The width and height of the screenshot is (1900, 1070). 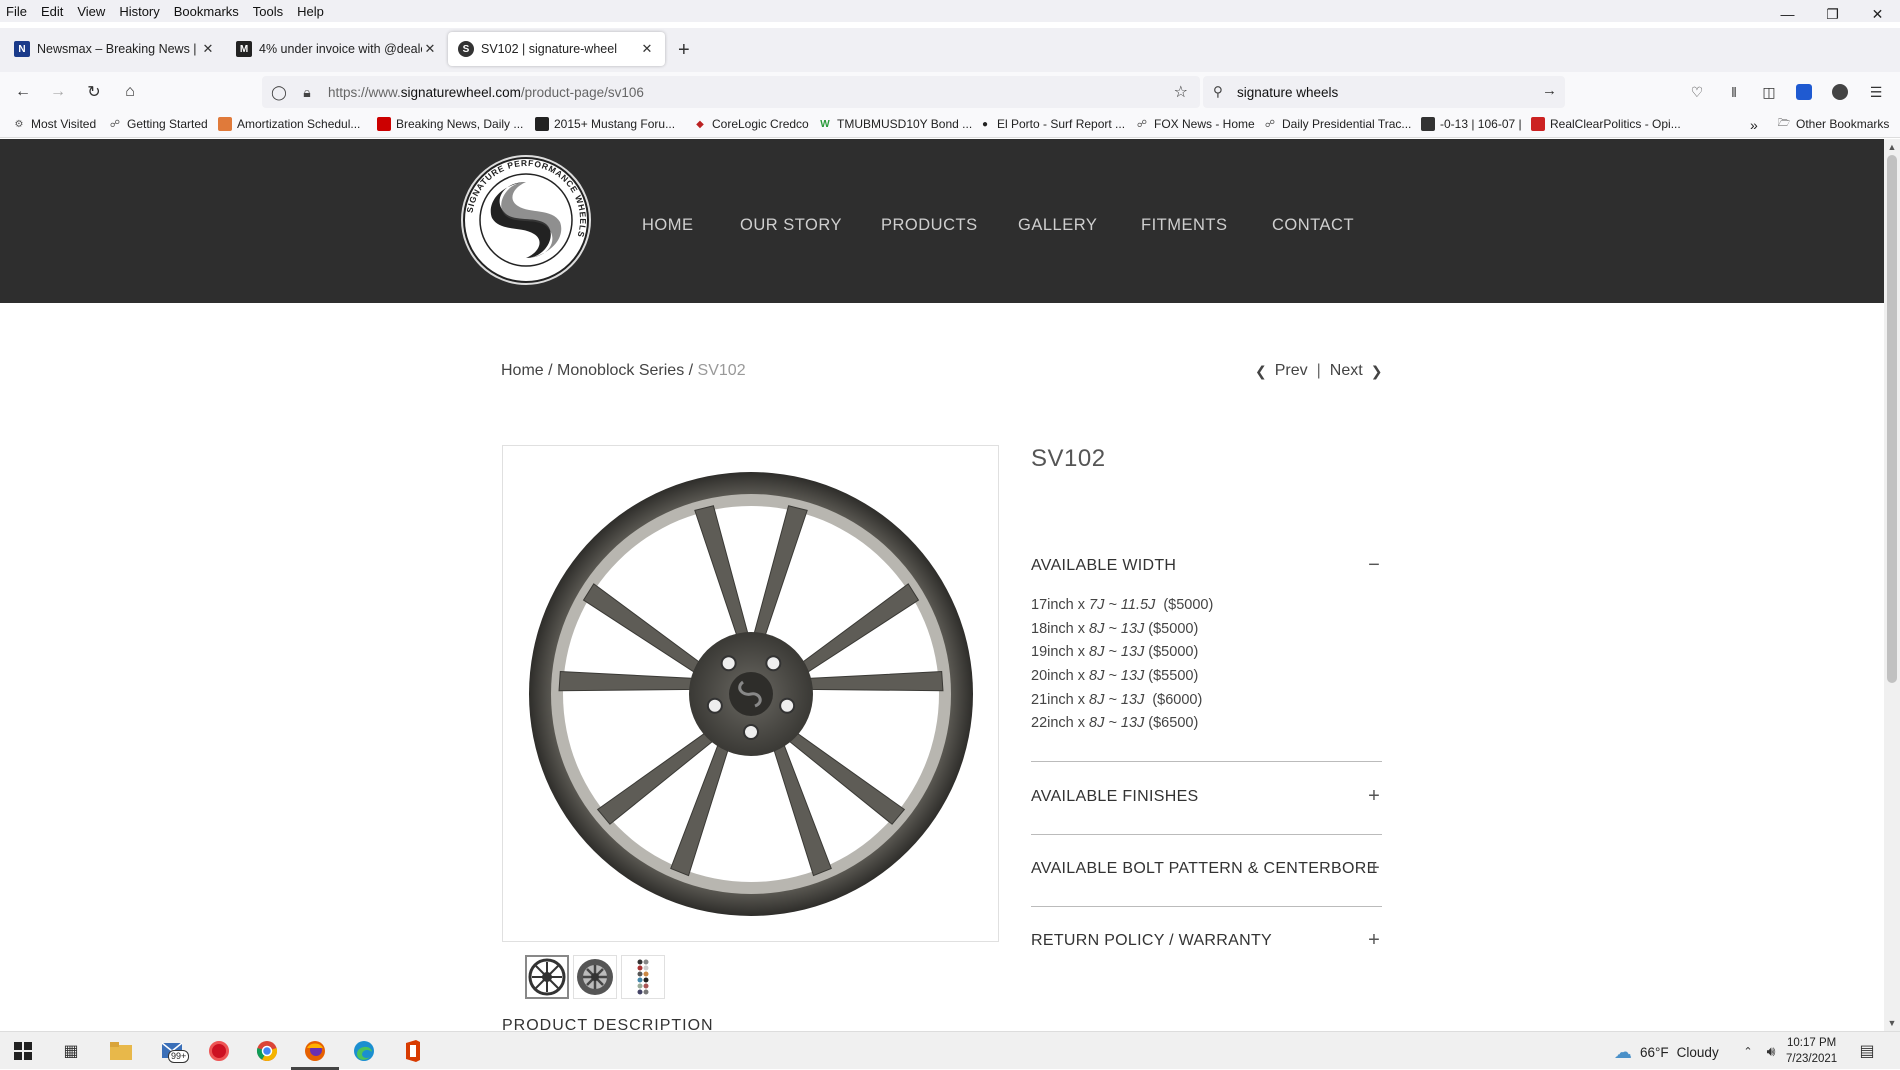 I want to click on corelogic-icon: ◆, so click(x=700, y=124).